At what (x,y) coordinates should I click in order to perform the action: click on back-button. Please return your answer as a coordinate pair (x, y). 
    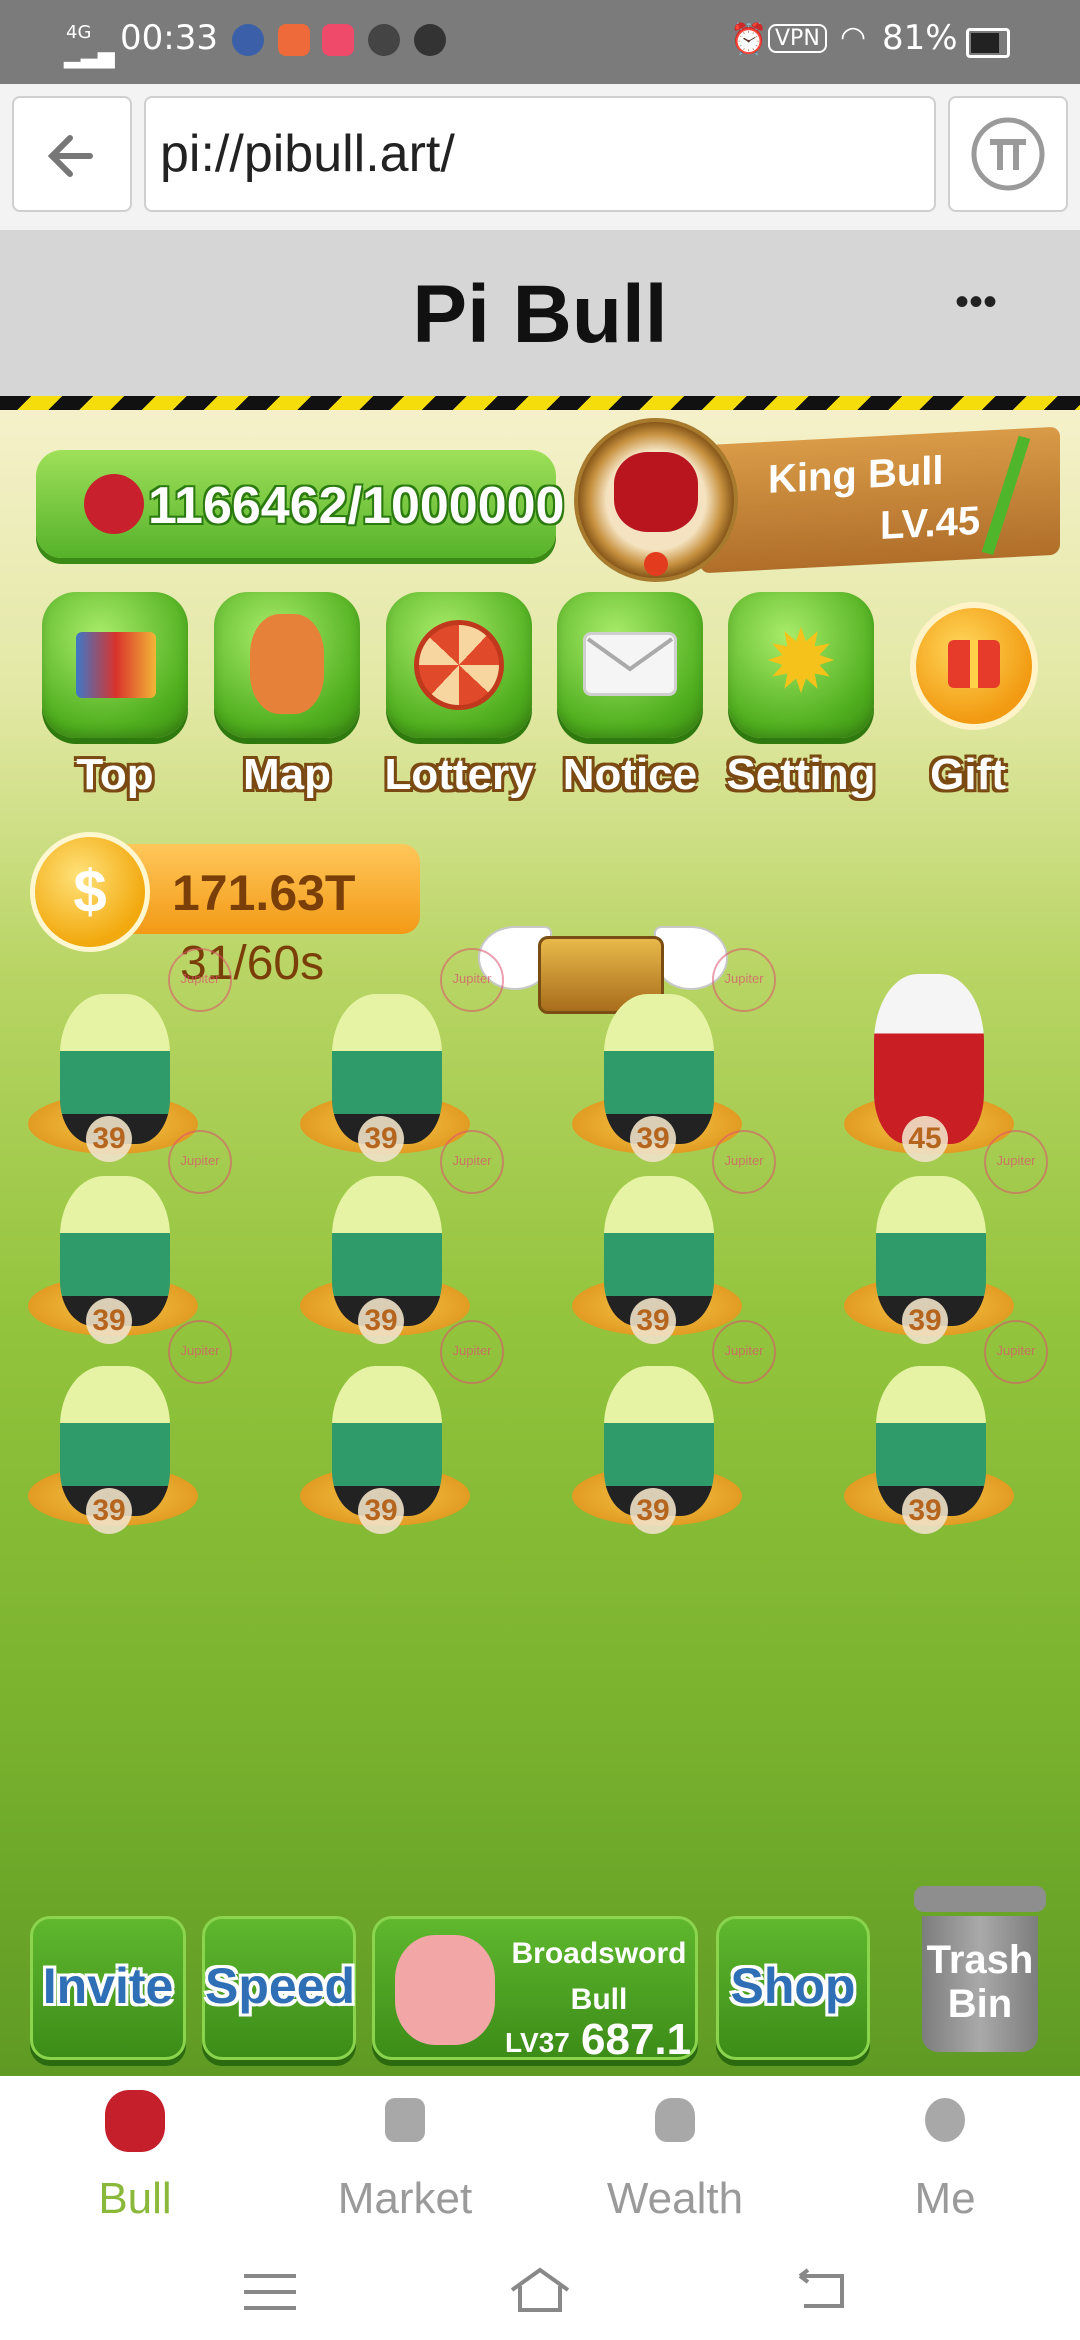
    Looking at the image, I should click on (72, 154).